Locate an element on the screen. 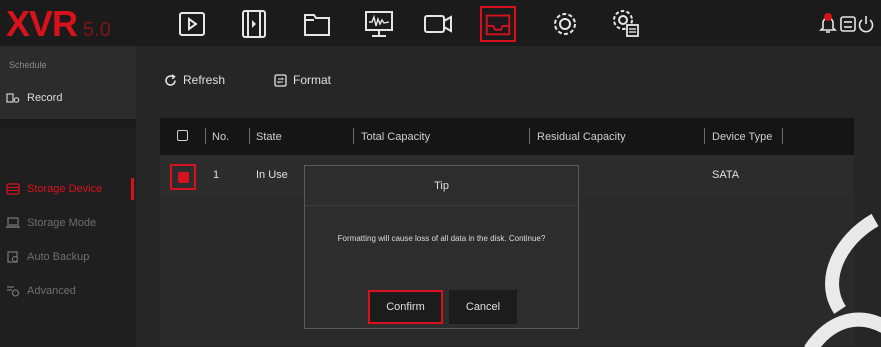 The width and height of the screenshot is (881, 347). refresh-icon is located at coordinates (170, 79).